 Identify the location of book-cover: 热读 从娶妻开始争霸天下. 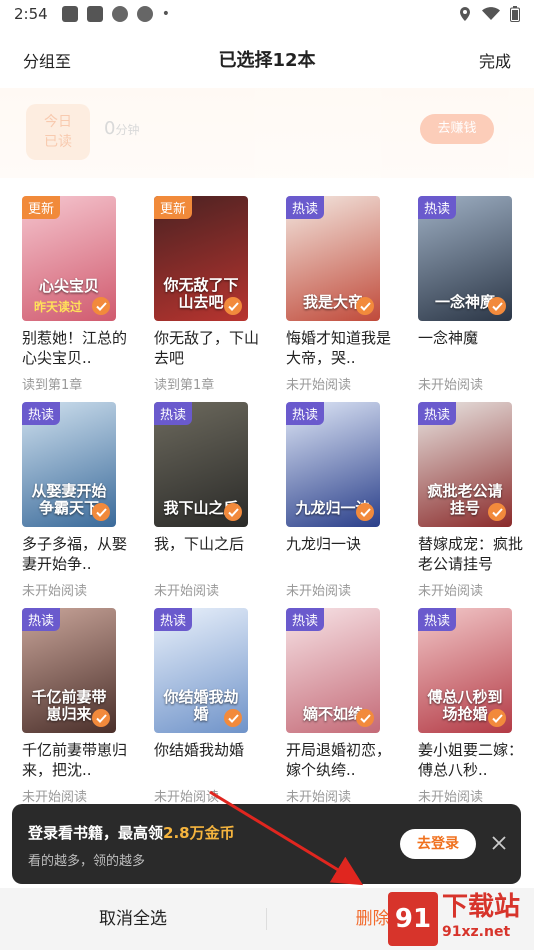
(69, 464).